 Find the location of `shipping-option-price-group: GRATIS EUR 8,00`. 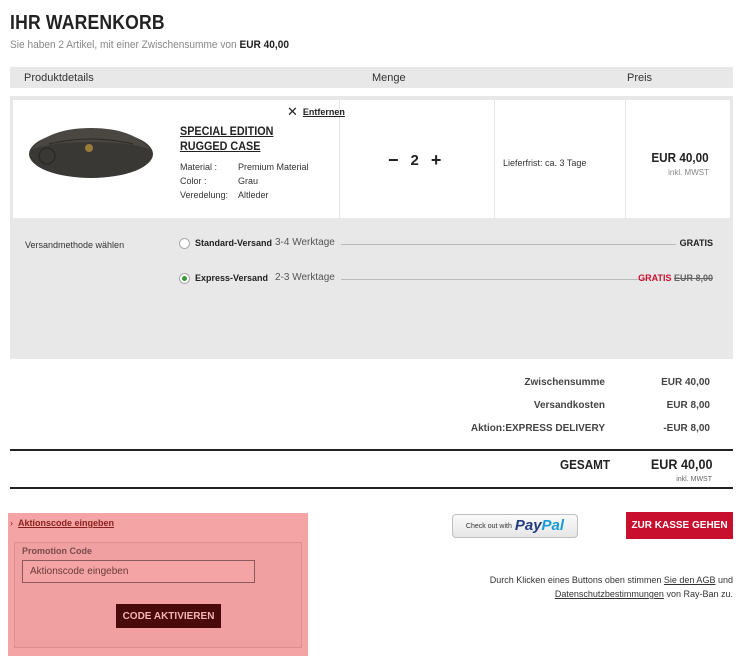

shipping-option-price-group: GRATIS EUR 8,00 is located at coordinates (675, 278).